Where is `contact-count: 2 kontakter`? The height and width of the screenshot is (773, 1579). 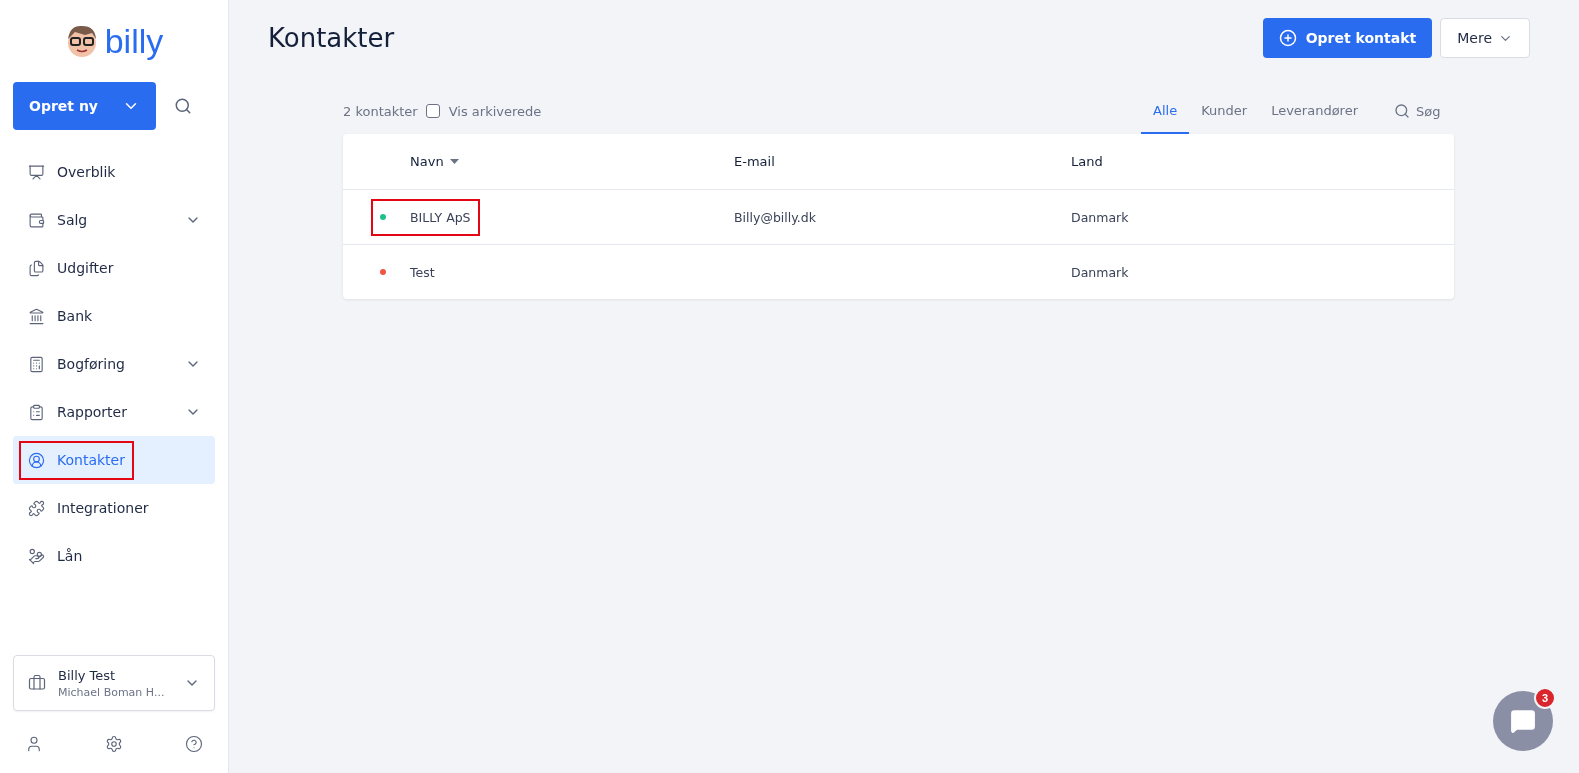 contact-count: 2 kontakter is located at coordinates (380, 111).